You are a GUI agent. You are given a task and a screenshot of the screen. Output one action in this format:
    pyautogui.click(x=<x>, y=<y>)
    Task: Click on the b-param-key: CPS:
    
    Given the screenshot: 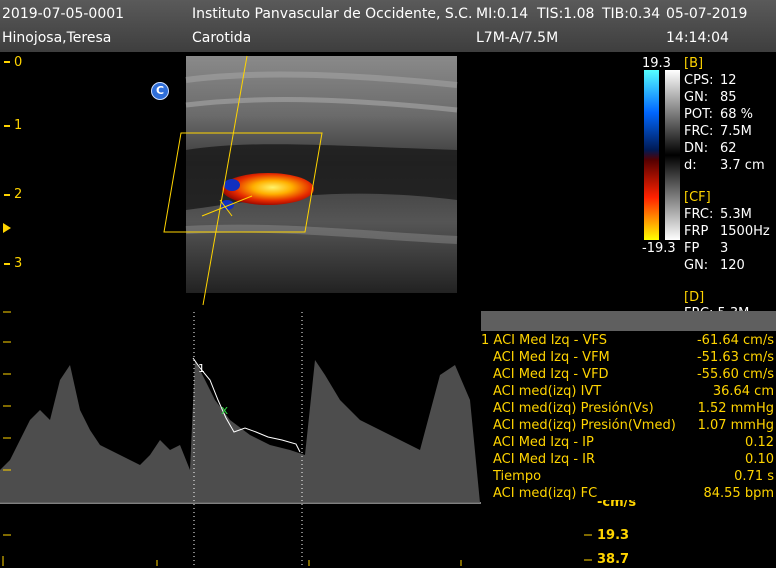 What is the action you would take?
    pyautogui.click(x=699, y=80)
    